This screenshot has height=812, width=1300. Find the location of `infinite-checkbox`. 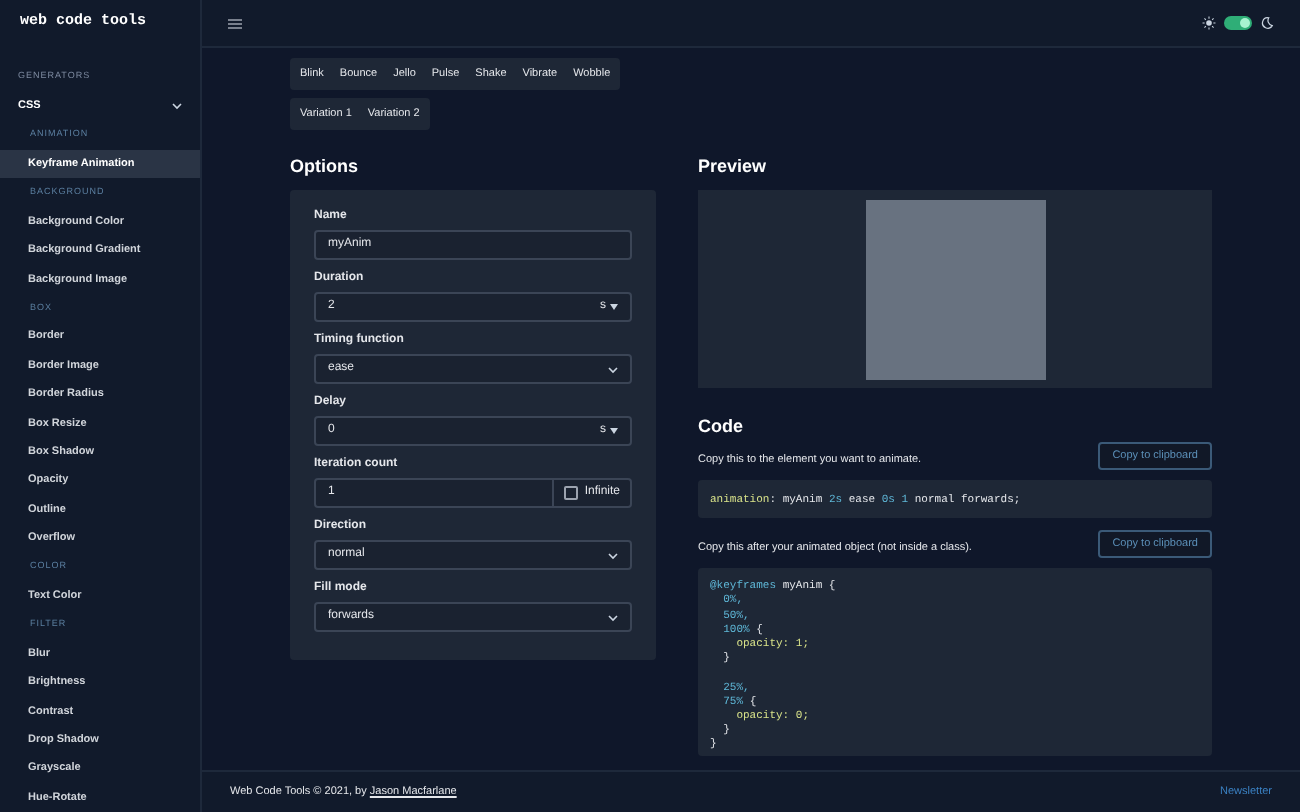

infinite-checkbox is located at coordinates (571, 493).